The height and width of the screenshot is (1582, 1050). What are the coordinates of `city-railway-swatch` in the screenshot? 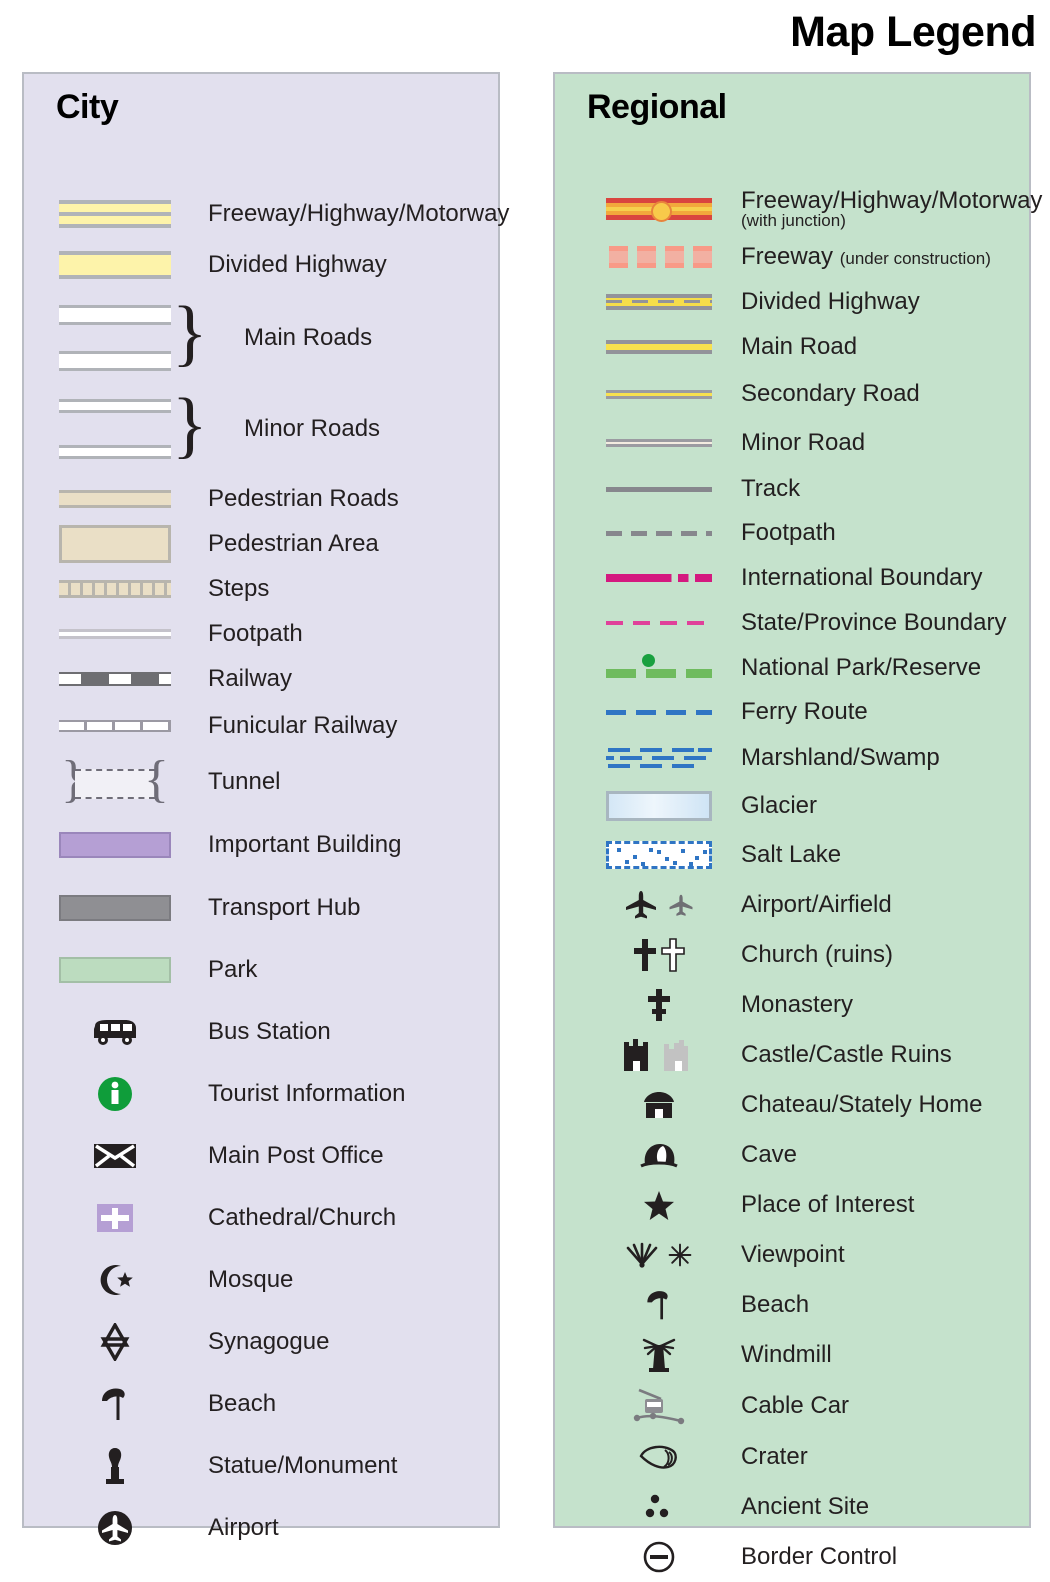 It's located at (115, 678).